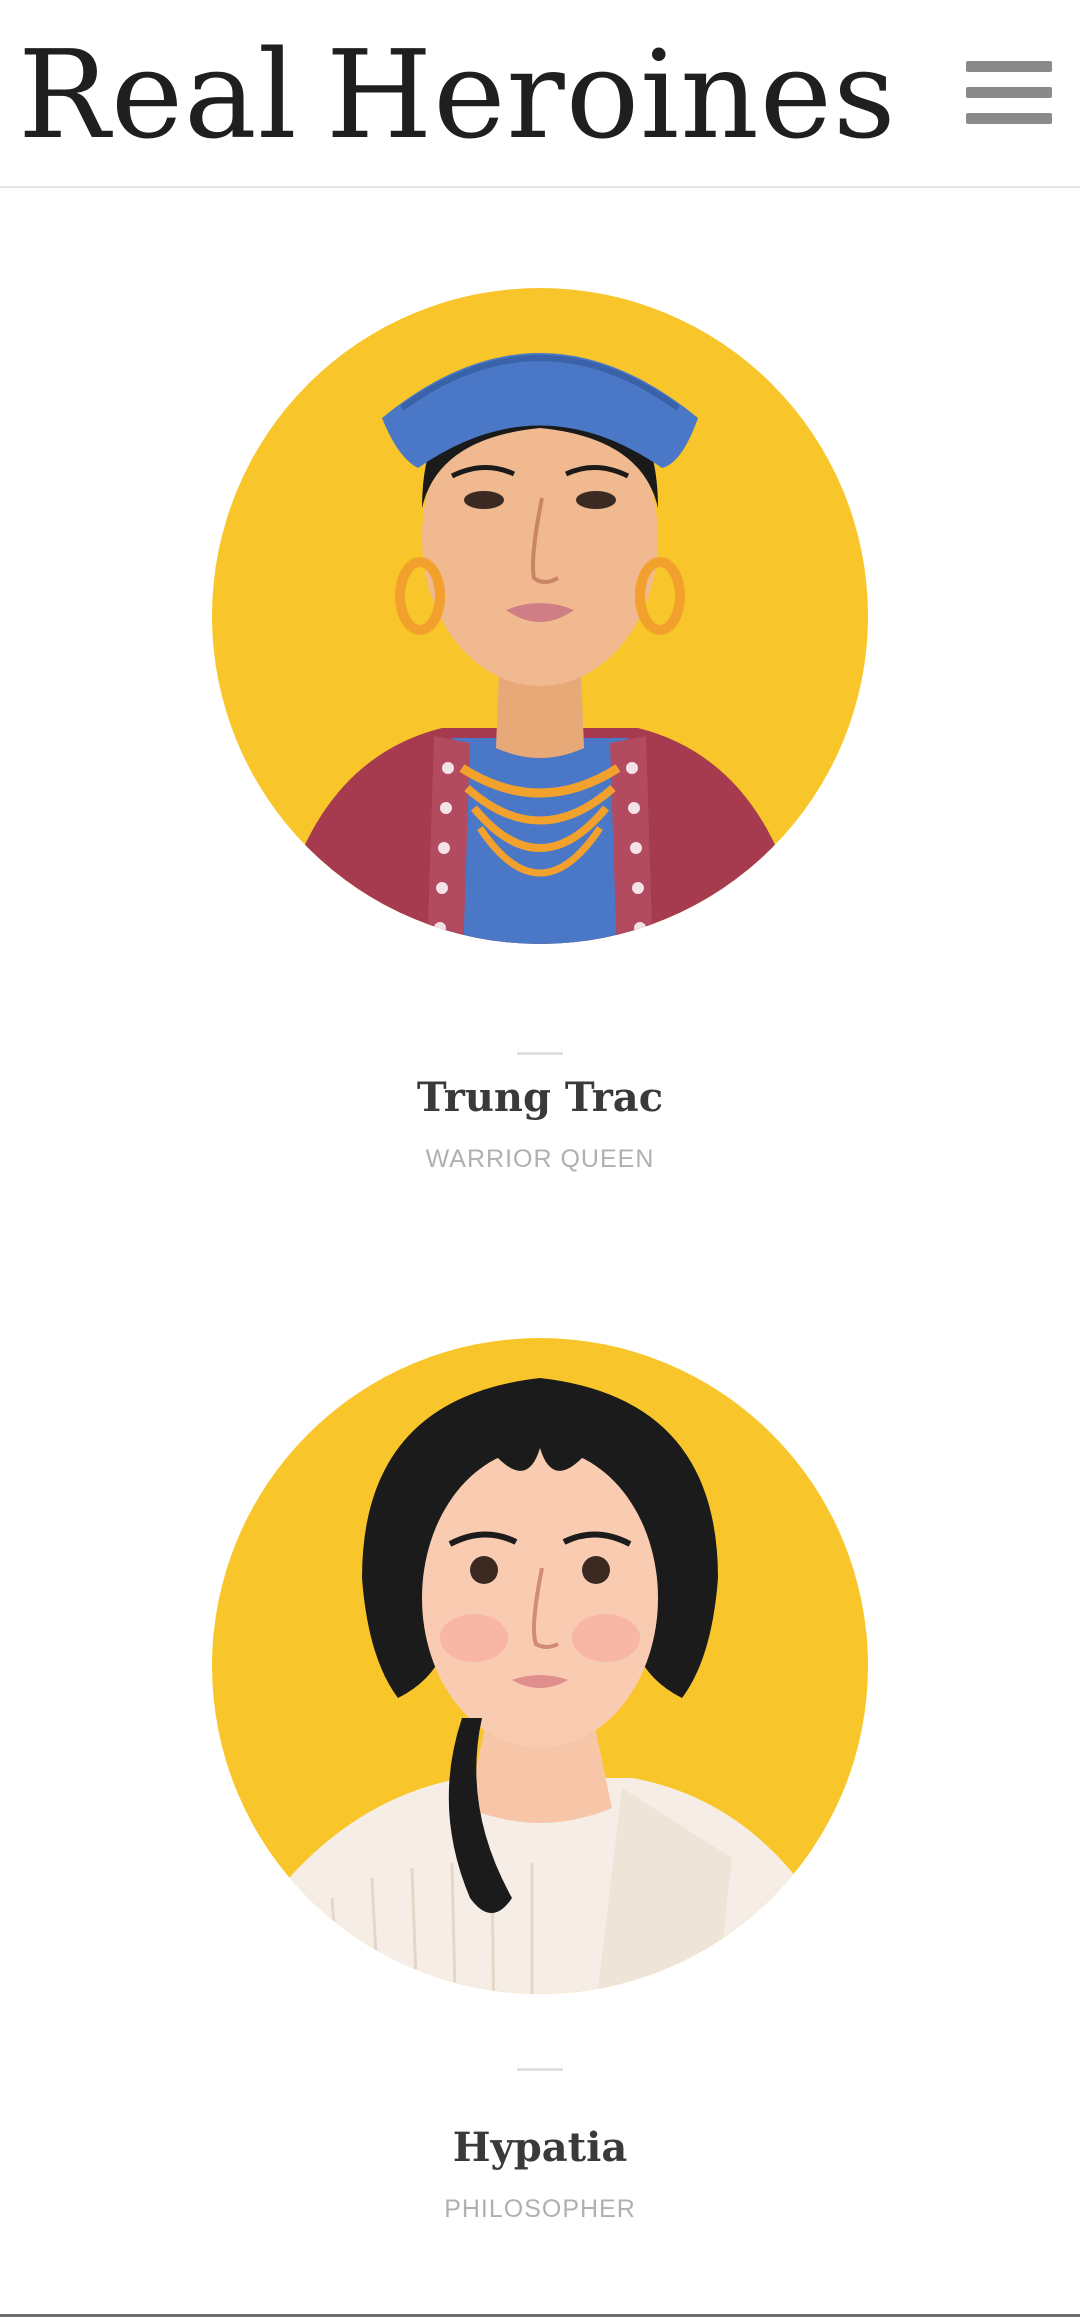  I want to click on heroine-role: WARRIOR QUEEN, so click(540, 1159).